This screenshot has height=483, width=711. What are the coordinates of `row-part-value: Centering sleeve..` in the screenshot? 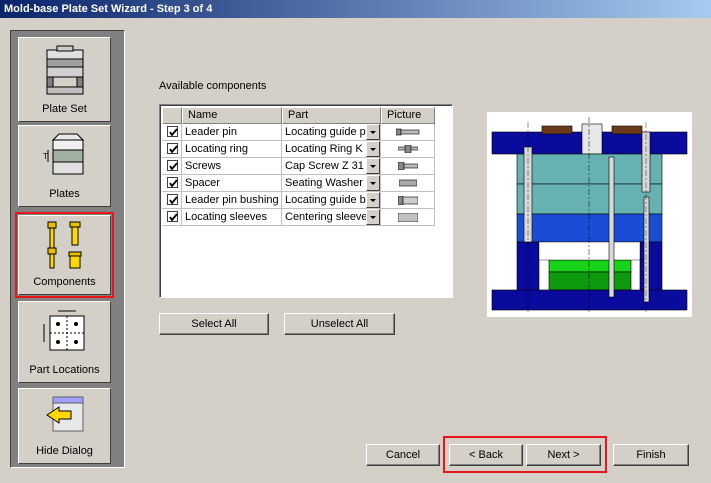 It's located at (329, 217).